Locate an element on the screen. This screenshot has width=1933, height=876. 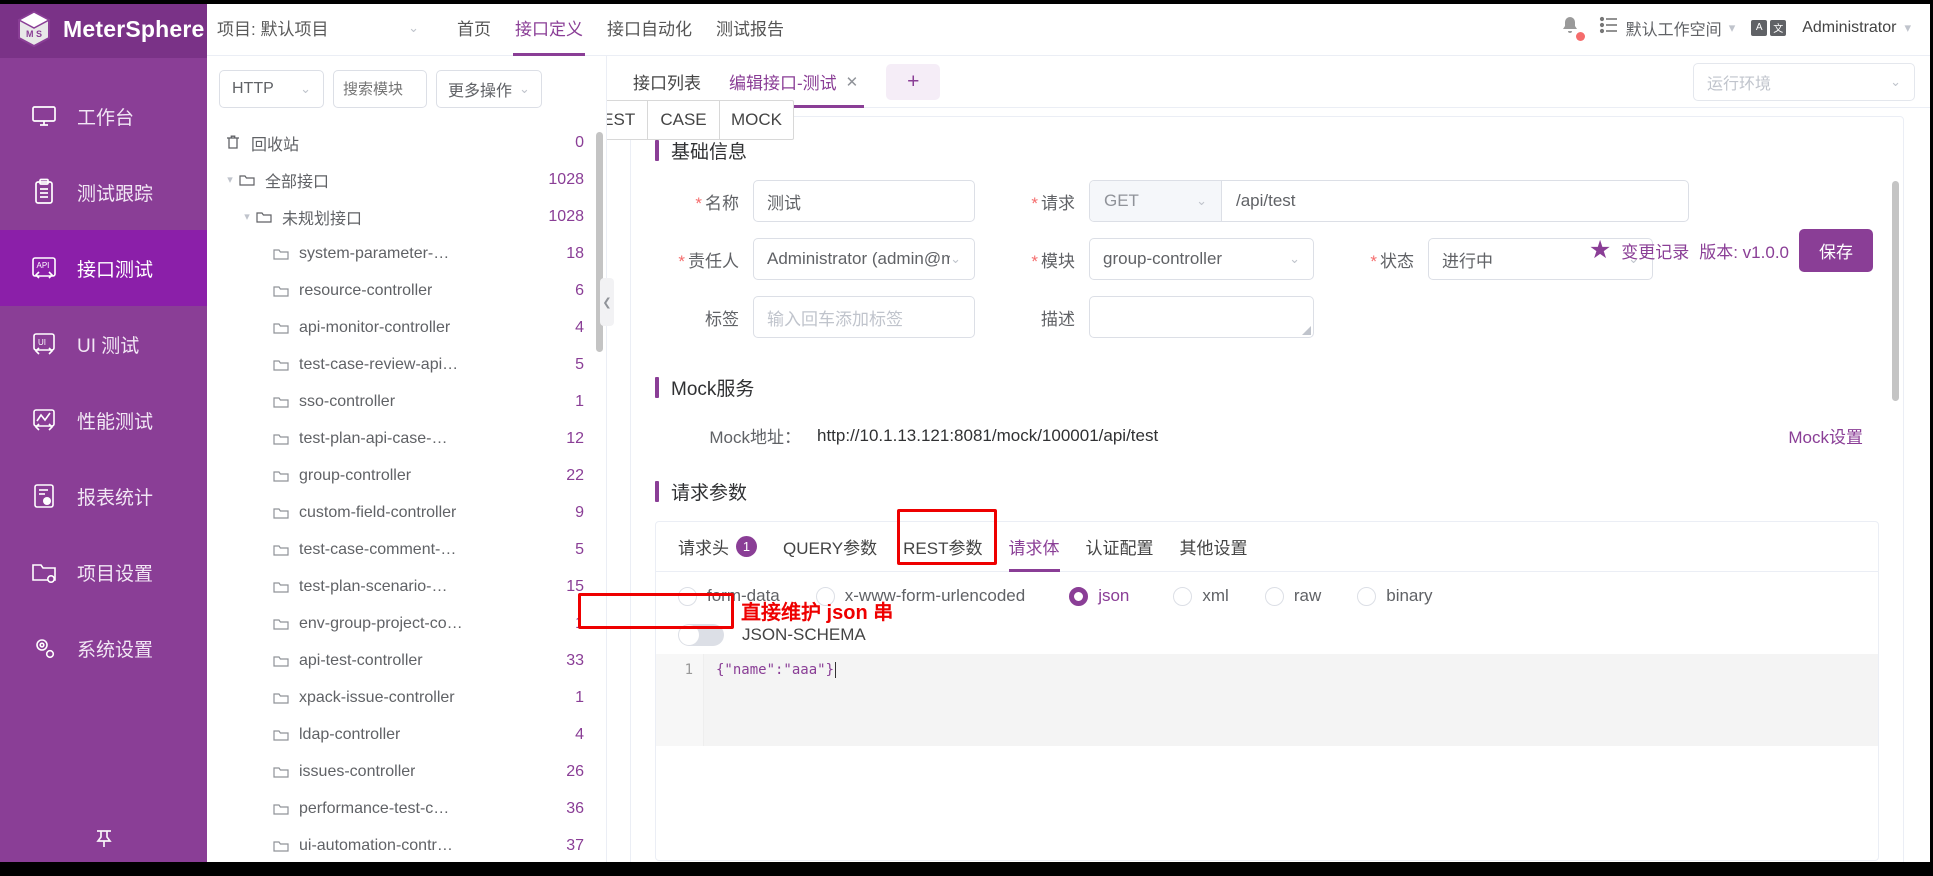
save-button: 保存 is located at coordinates (1836, 250).